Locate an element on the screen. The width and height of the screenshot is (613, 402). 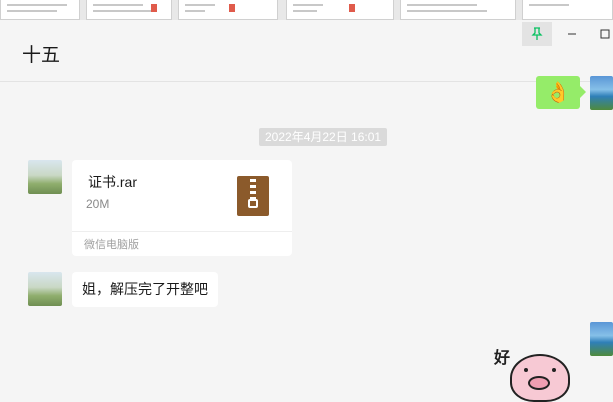
my-sticker-ok: 👌 is located at coordinates (561, 92).